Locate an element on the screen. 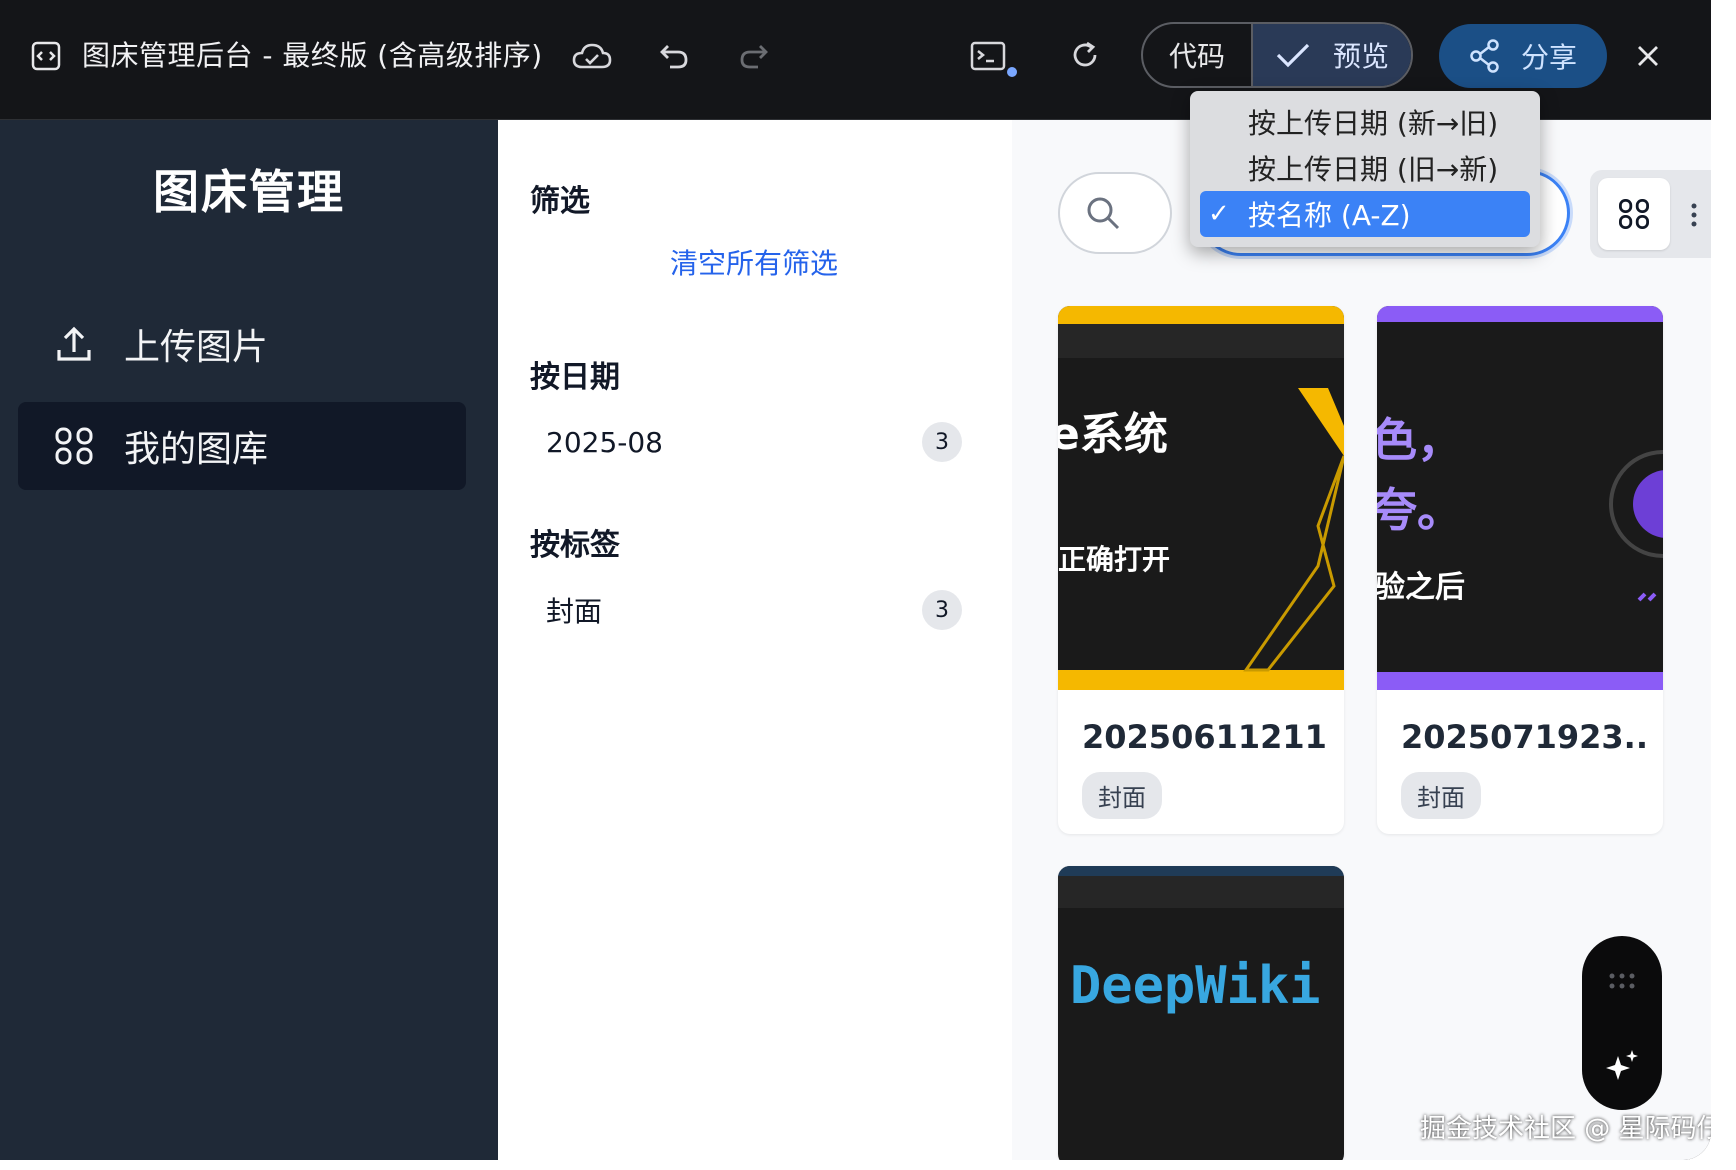 This screenshot has height=1170, width=1736. sidebar-item-upload: 上传图片 is located at coordinates (242, 344).